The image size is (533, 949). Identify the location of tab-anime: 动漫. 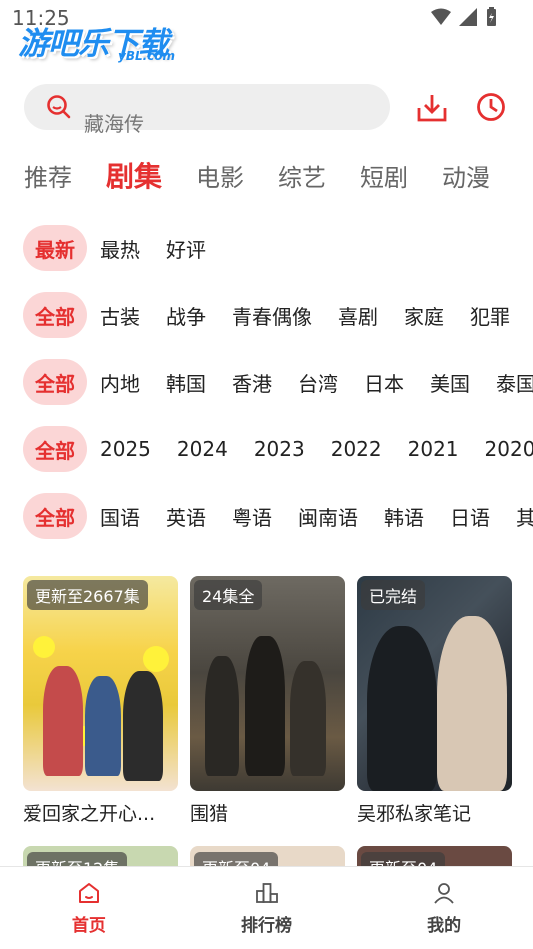
(466, 175).